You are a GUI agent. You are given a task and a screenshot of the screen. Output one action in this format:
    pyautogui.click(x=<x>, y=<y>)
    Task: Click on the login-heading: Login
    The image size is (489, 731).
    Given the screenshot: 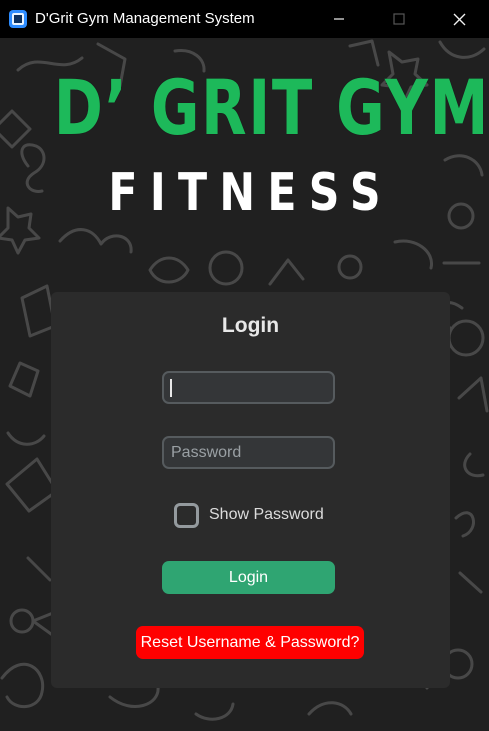 What is the action you would take?
    pyautogui.click(x=250, y=325)
    